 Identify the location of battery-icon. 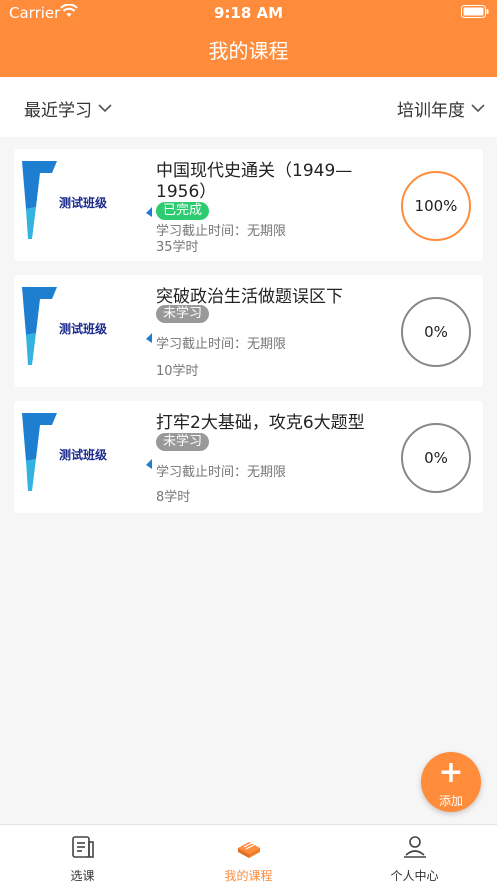
(475, 11).